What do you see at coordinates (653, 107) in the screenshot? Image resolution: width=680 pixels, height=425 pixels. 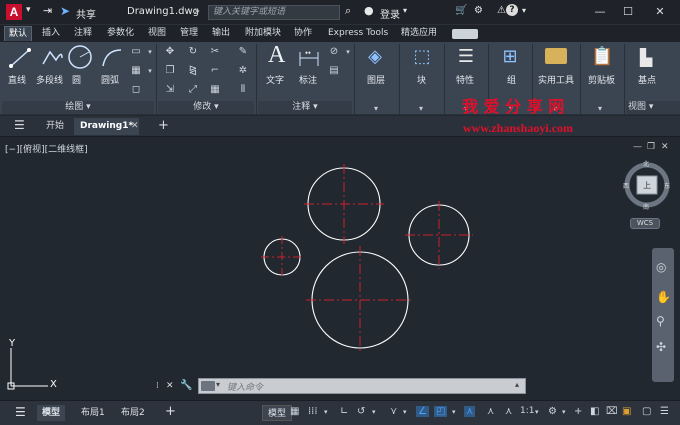 I see `view-panel-title: 视图 ▾` at bounding box center [653, 107].